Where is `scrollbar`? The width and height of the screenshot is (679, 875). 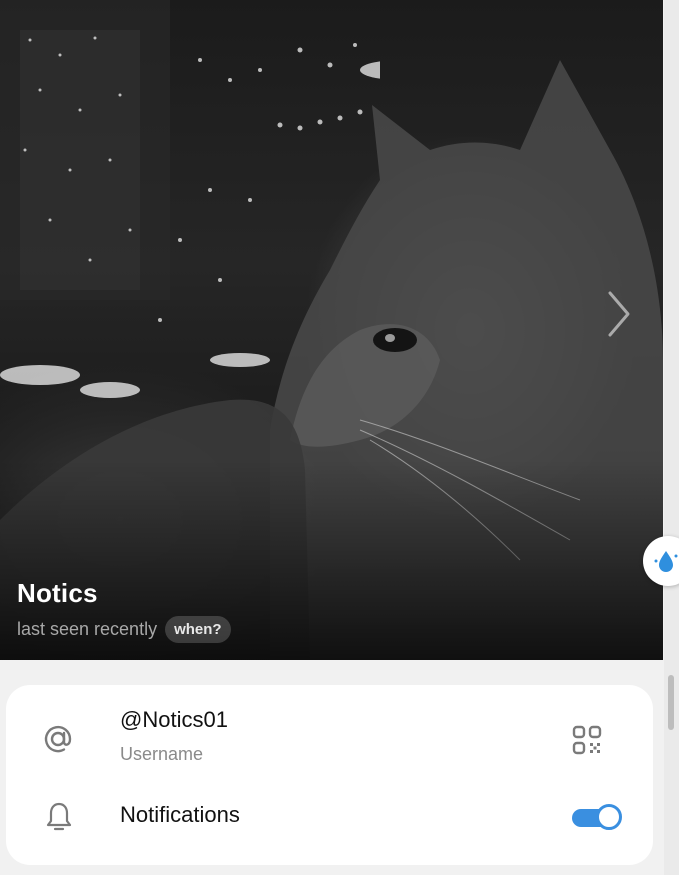 scrollbar is located at coordinates (671, 437).